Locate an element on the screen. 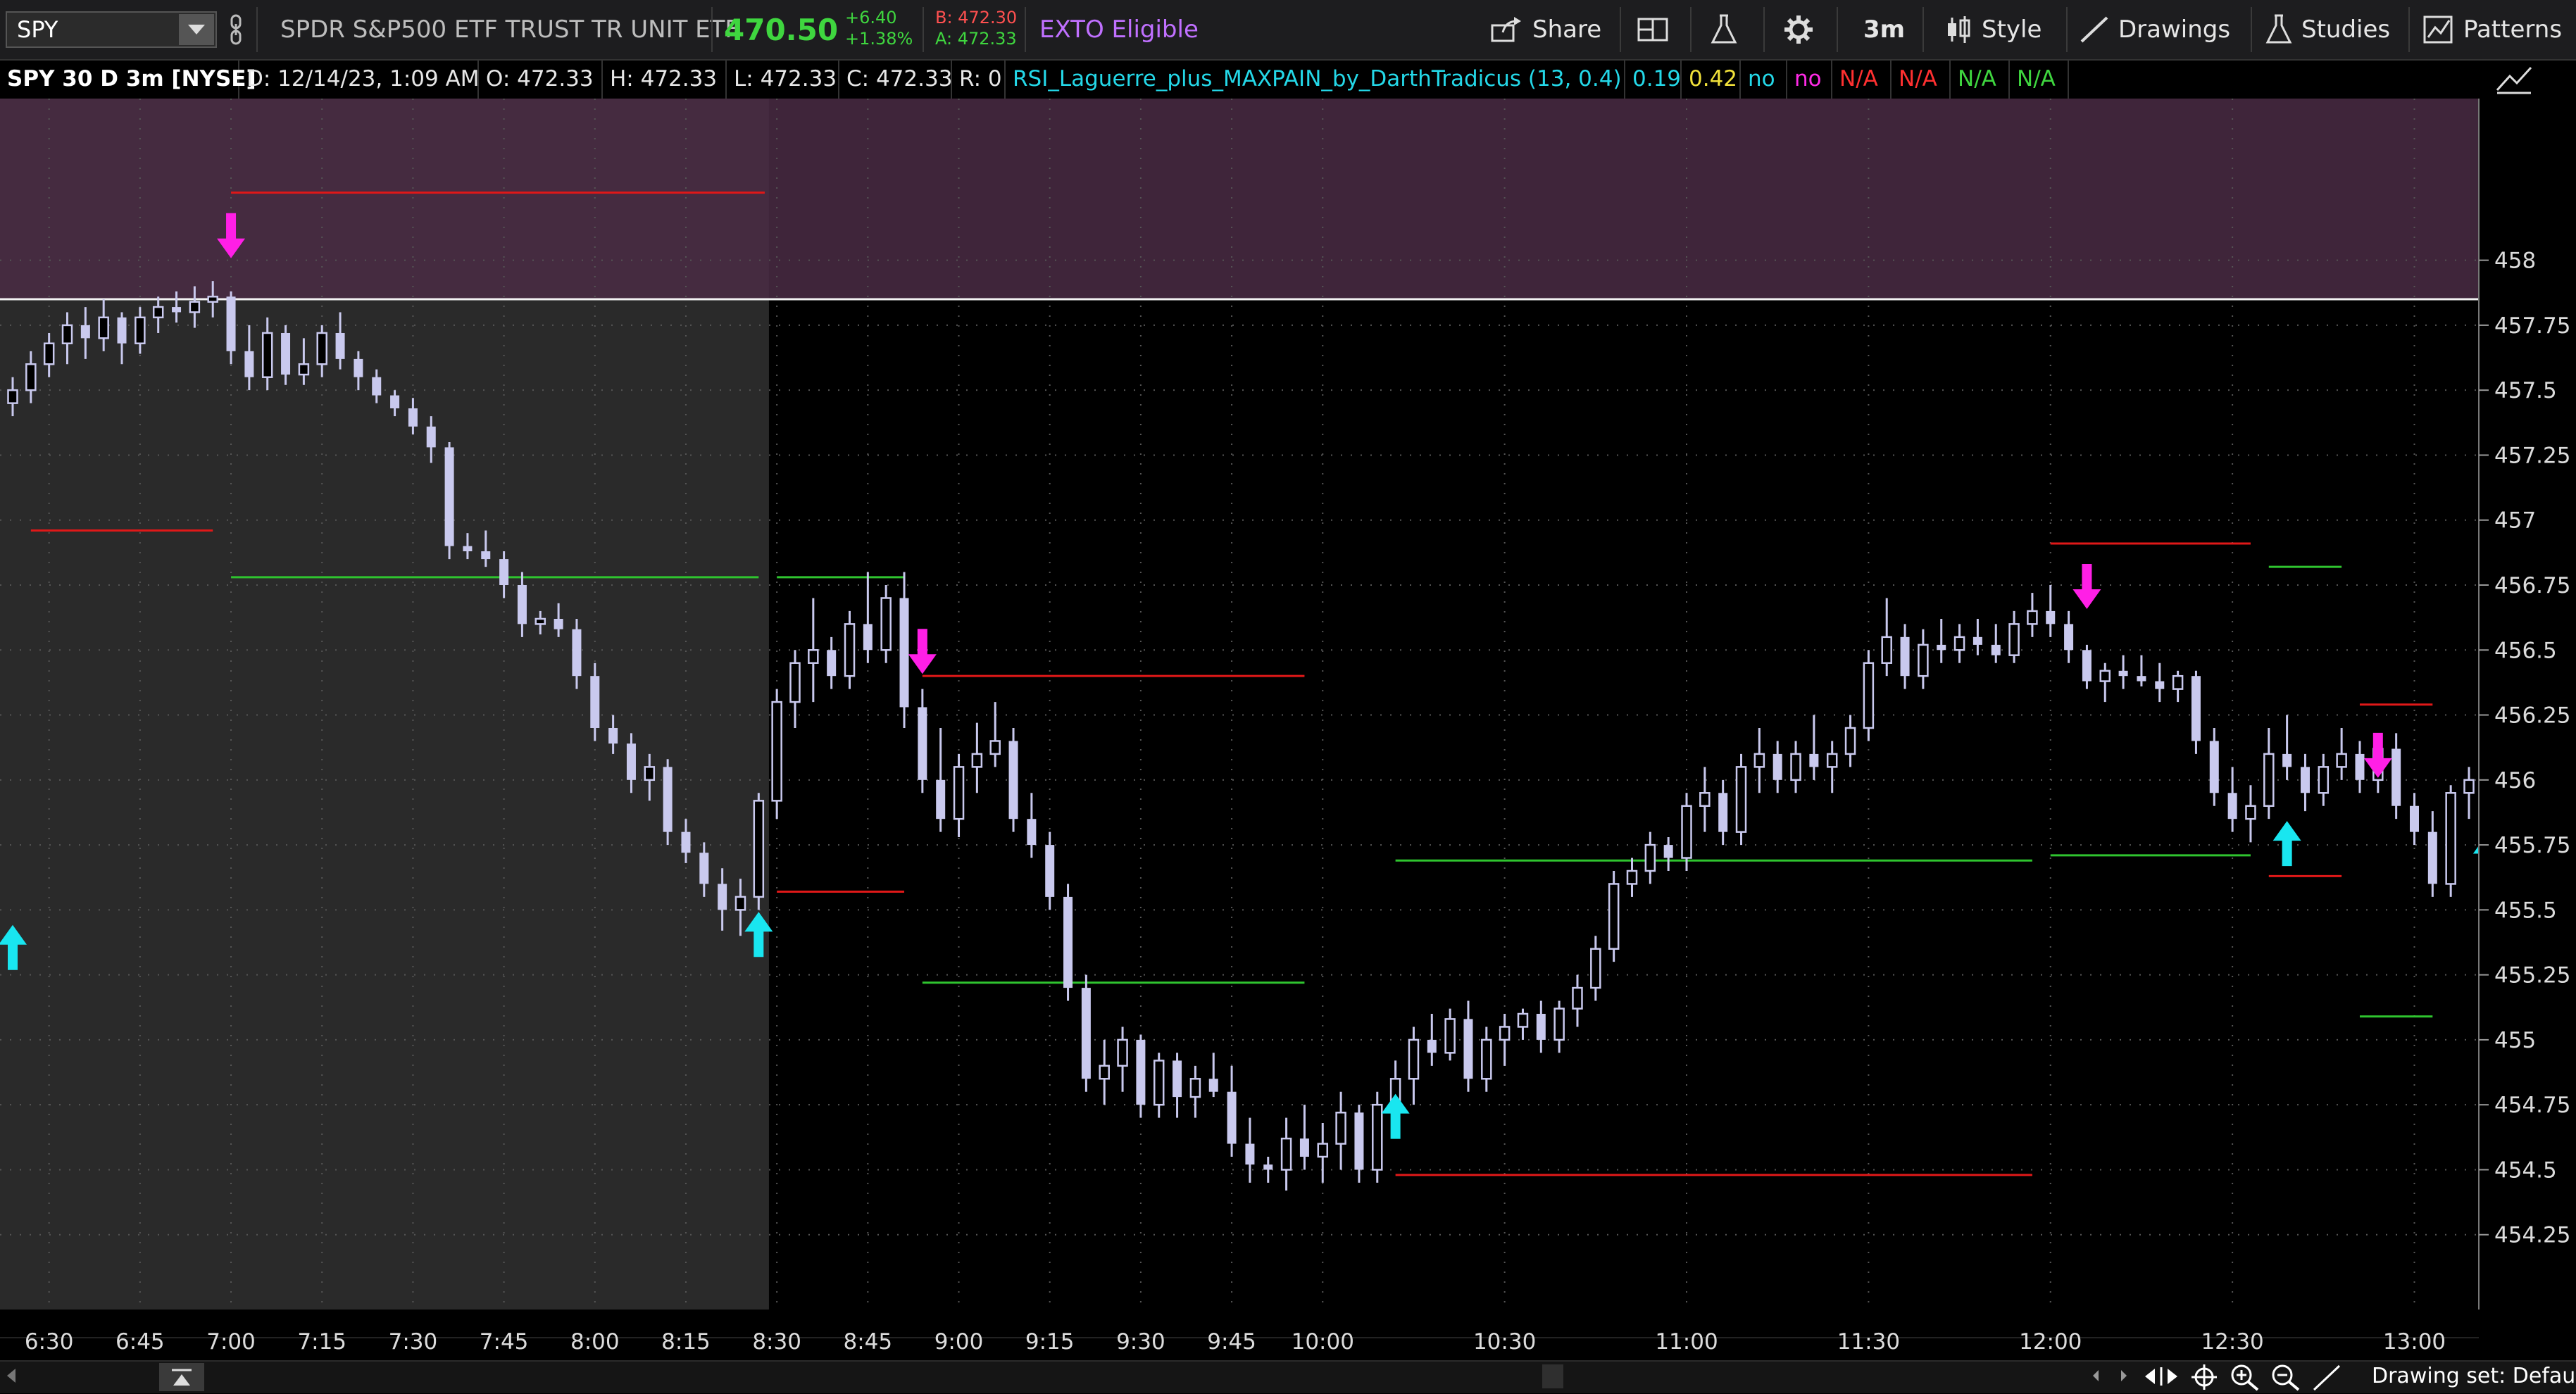 Image resolution: width=2576 pixels, height=1394 pixels. share-button: Share is located at coordinates (1545, 29).